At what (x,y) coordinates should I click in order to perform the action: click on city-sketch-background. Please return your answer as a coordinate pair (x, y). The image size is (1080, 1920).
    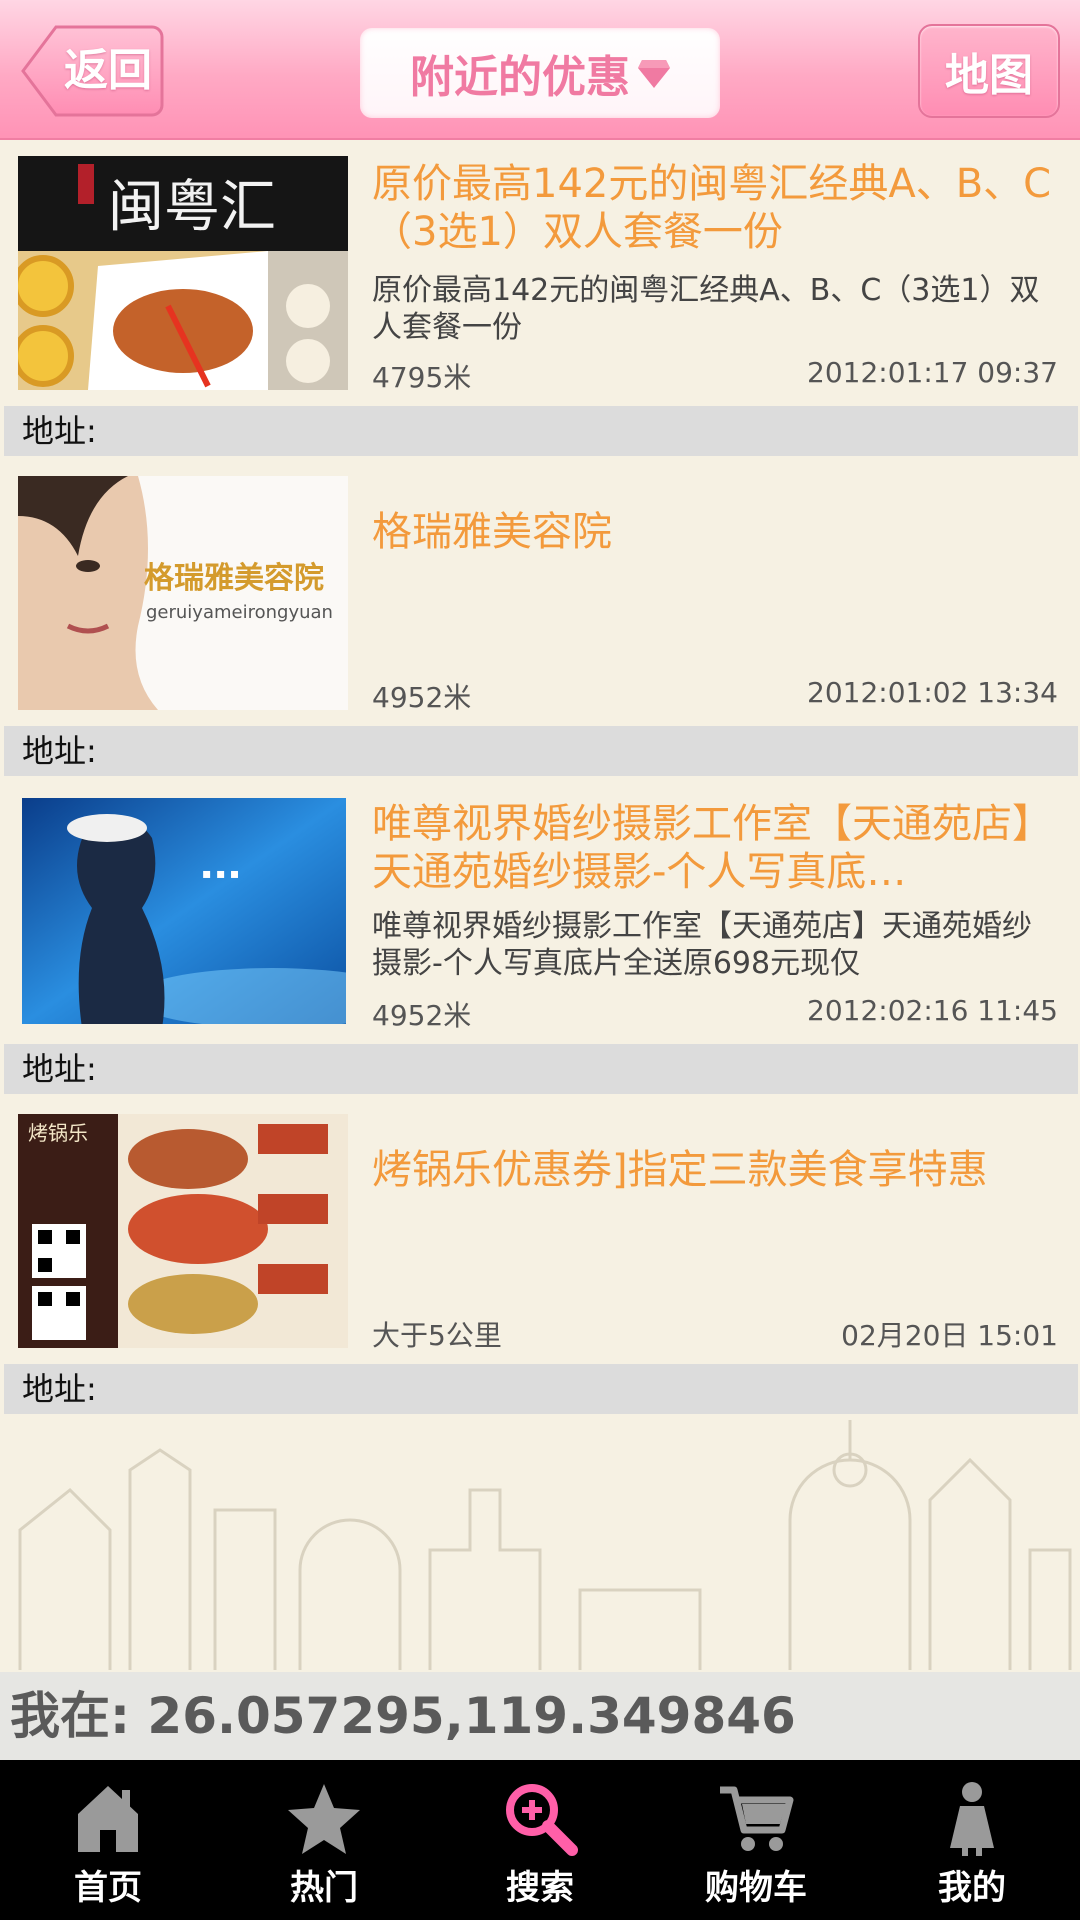
    Looking at the image, I should click on (545, 1545).